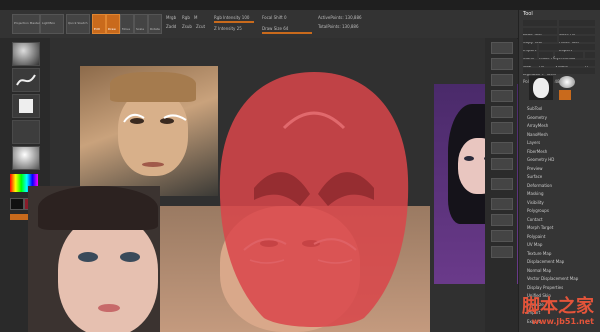 This screenshot has height=332, width=600. What do you see at coordinates (502, 80) in the screenshot?
I see `scroll-button` at bounding box center [502, 80].